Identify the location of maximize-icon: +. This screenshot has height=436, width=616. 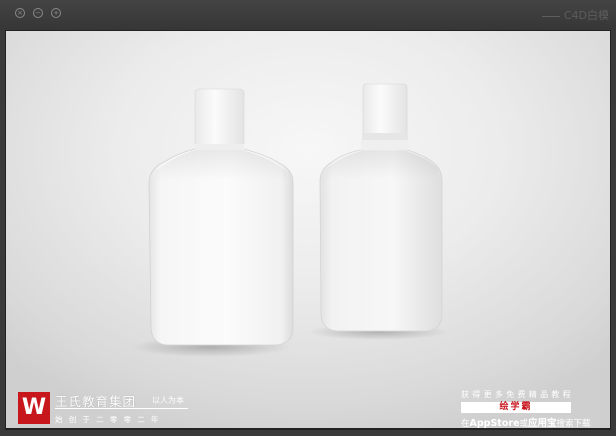
(56, 13).